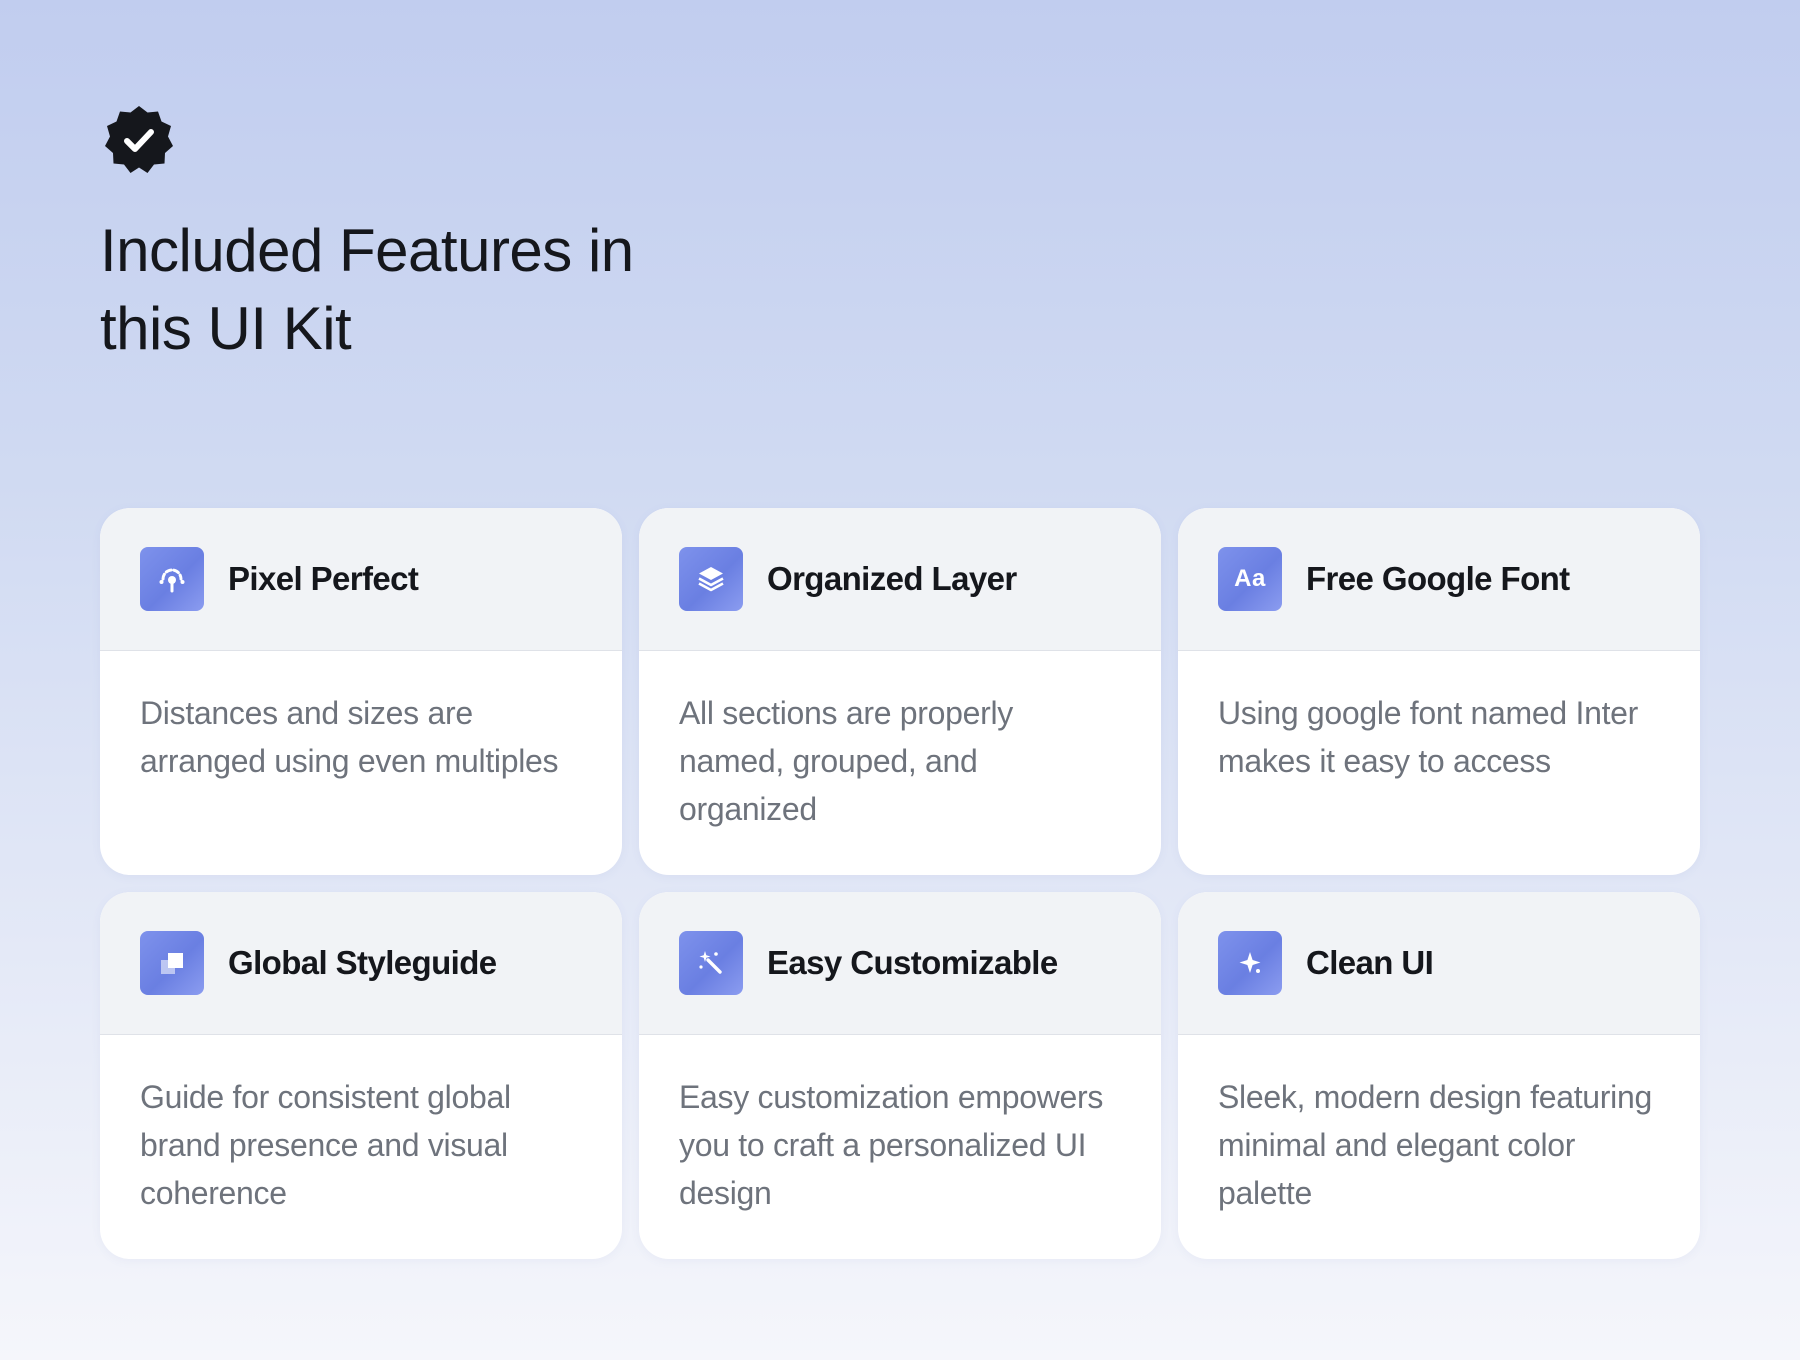  I want to click on styleguide-icon, so click(172, 963).